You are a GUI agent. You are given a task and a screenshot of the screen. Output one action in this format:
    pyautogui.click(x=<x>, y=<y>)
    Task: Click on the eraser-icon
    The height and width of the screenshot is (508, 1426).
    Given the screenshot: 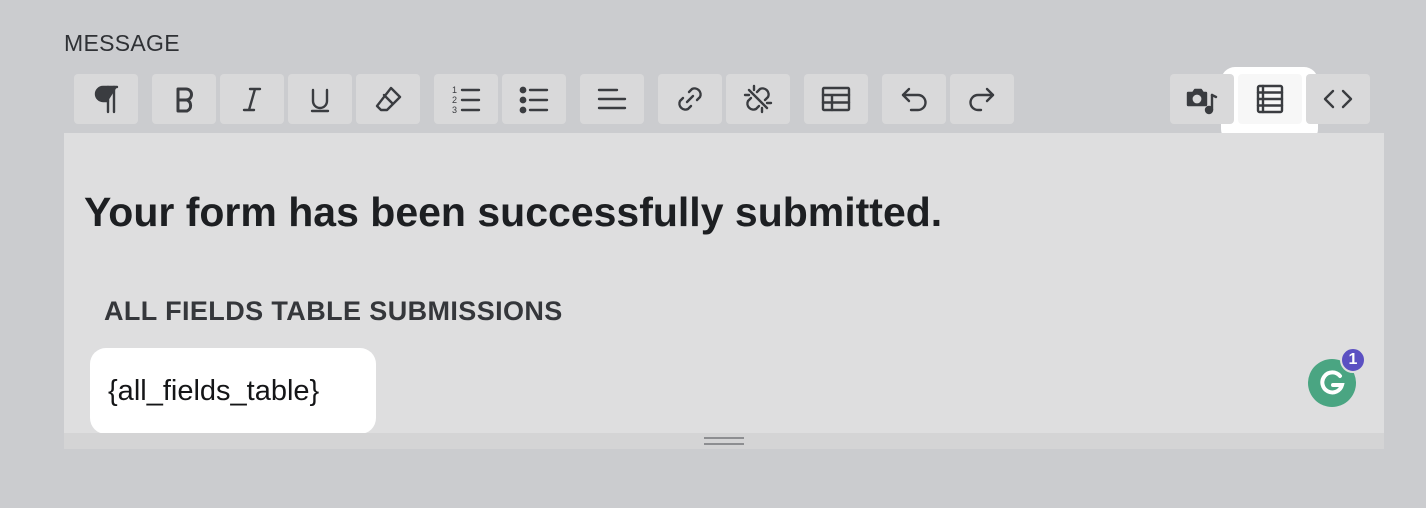 What is the action you would take?
    pyautogui.click(x=388, y=99)
    